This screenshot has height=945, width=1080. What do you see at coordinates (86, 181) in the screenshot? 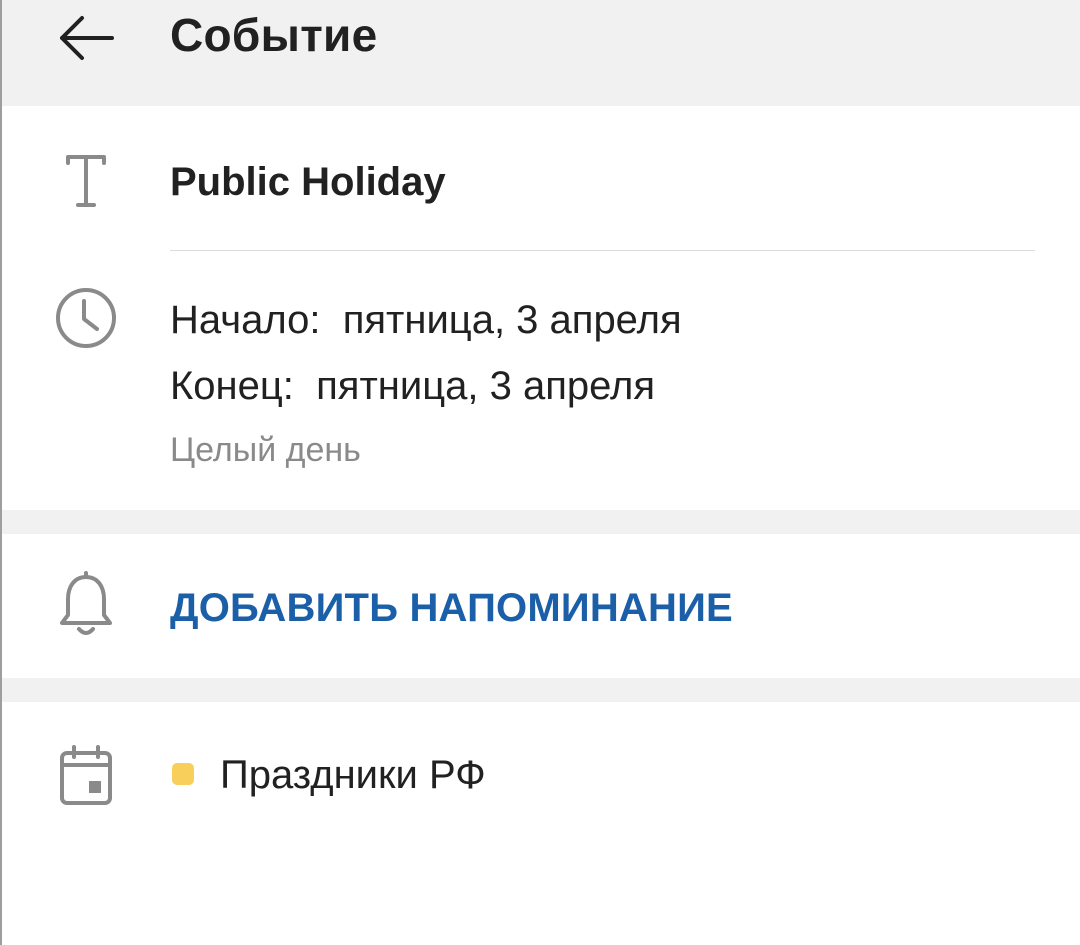
I see `text-t-icon` at bounding box center [86, 181].